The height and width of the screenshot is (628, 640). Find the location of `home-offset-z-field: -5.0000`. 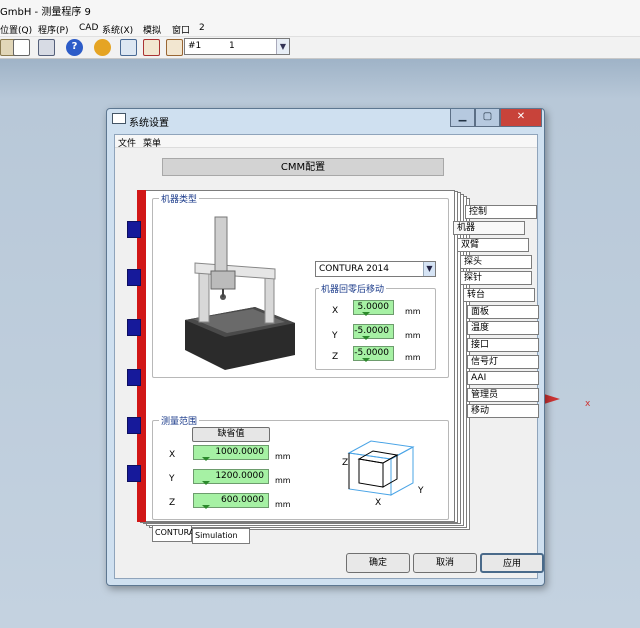

home-offset-z-field: -5.0000 is located at coordinates (373, 354).